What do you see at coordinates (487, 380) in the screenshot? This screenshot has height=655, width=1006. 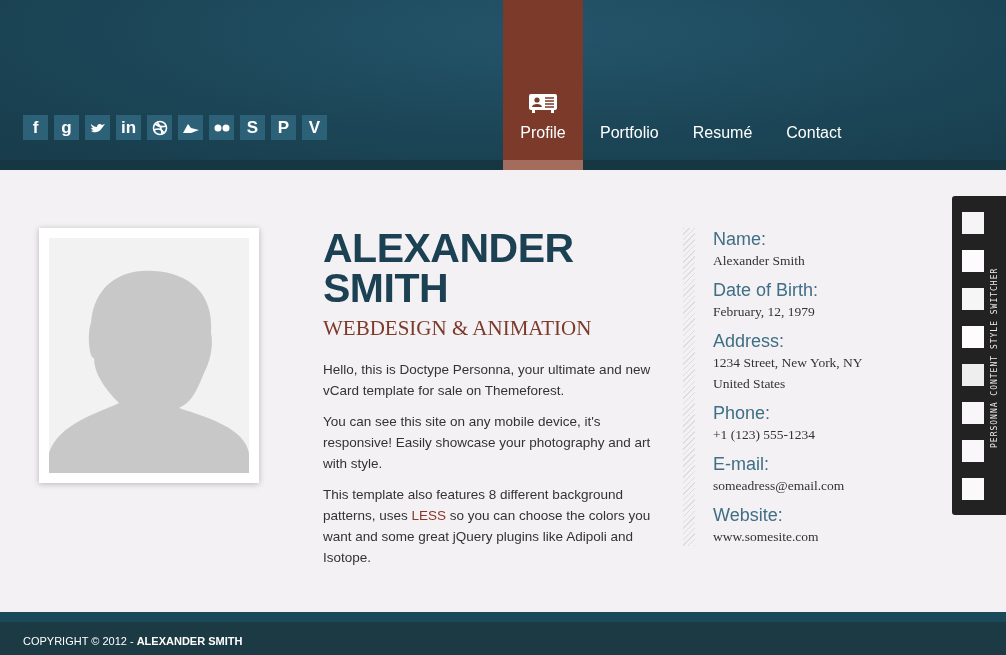 I see `paragraph: Hello, this is Doctype Personna, your ultimate and new vCard template for sale on Themeforest.` at bounding box center [487, 380].